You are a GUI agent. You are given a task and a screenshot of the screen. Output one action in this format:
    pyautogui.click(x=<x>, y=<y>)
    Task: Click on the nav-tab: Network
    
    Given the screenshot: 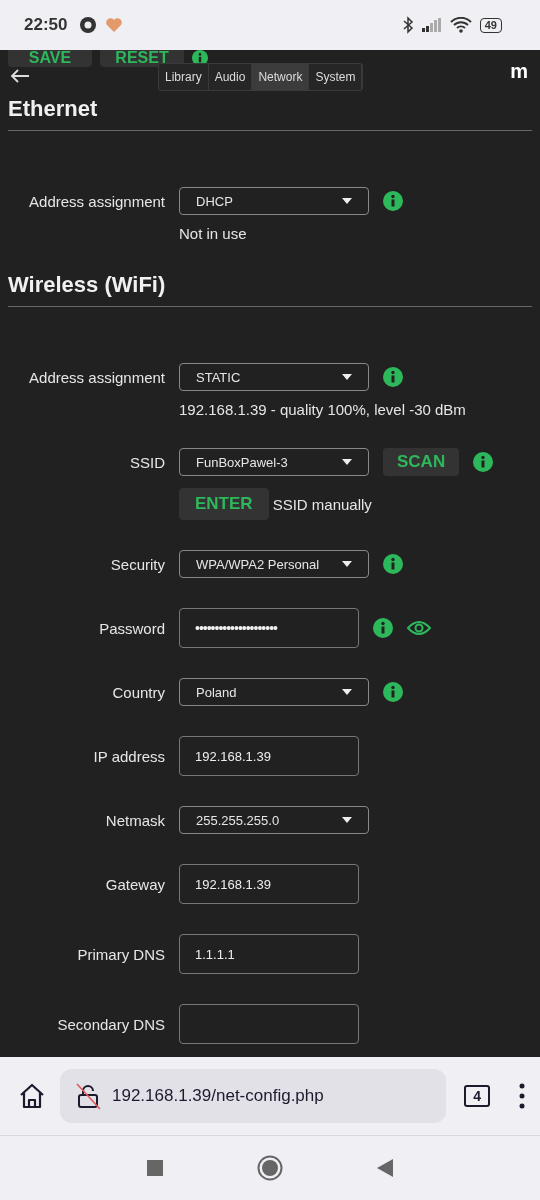 What is the action you would take?
    pyautogui.click(x=281, y=77)
    